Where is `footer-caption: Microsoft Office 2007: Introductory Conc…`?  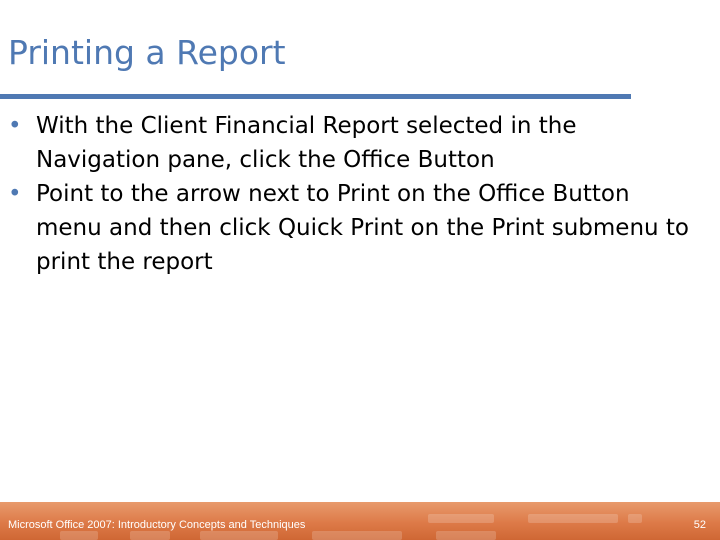 footer-caption: Microsoft Office 2007: Introductory Conc… is located at coordinates (157, 525).